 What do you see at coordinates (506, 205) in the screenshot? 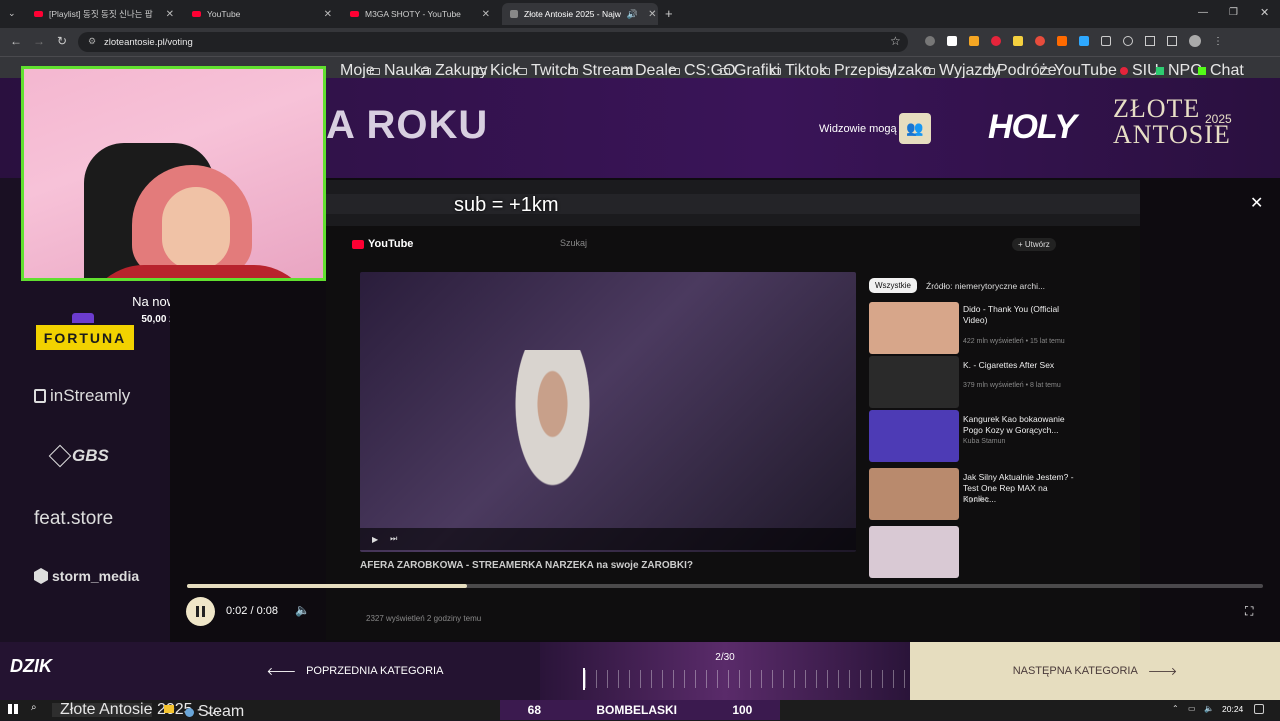
I see `video-overlay-text: sub = +1km` at bounding box center [506, 205].